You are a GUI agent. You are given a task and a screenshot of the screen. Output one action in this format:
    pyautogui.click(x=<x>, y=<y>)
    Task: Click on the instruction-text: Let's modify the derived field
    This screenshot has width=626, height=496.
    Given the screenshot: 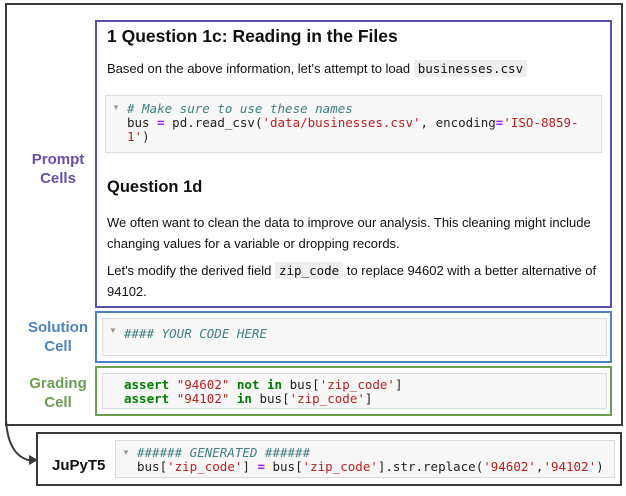 What is the action you would take?
    pyautogui.click(x=189, y=270)
    